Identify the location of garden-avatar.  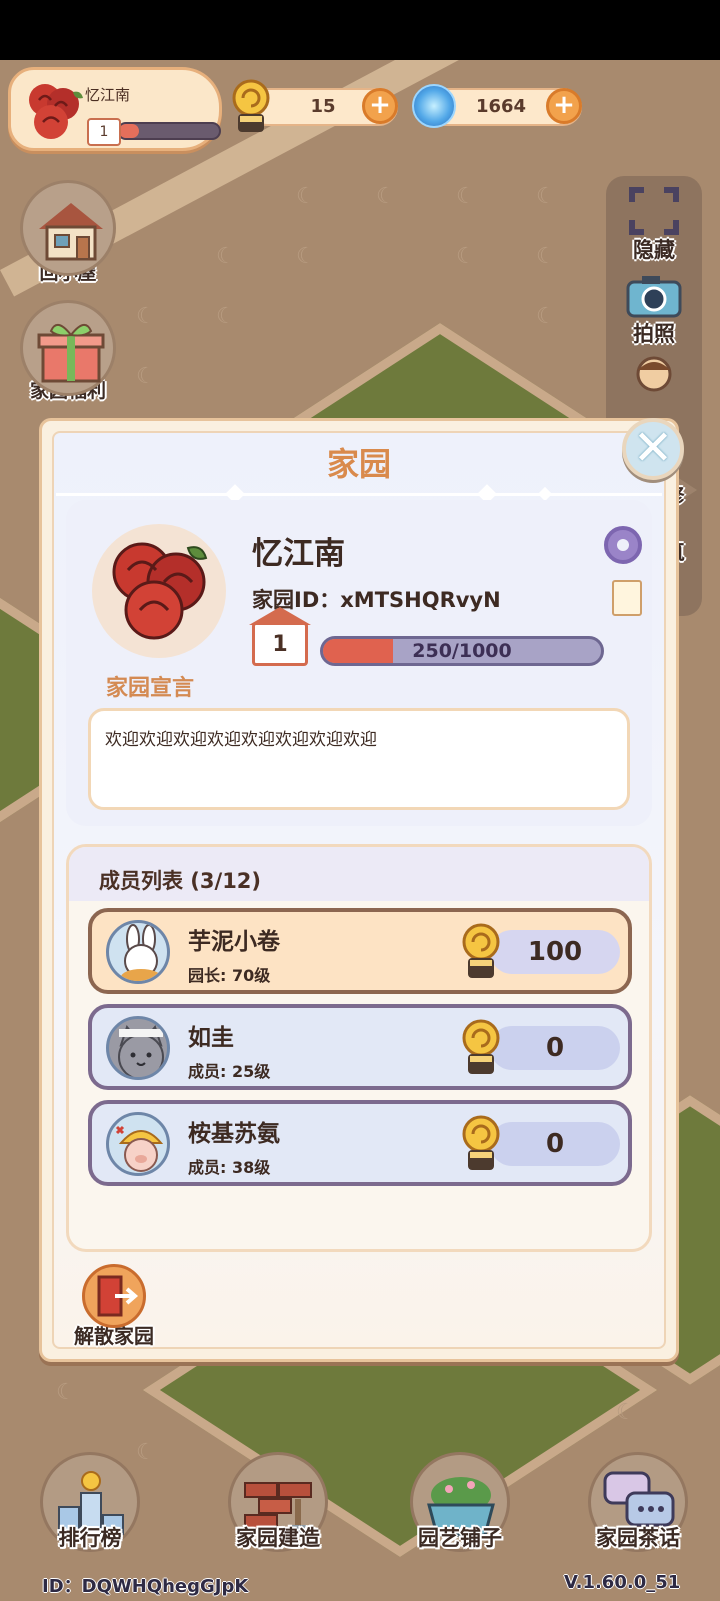
(159, 591).